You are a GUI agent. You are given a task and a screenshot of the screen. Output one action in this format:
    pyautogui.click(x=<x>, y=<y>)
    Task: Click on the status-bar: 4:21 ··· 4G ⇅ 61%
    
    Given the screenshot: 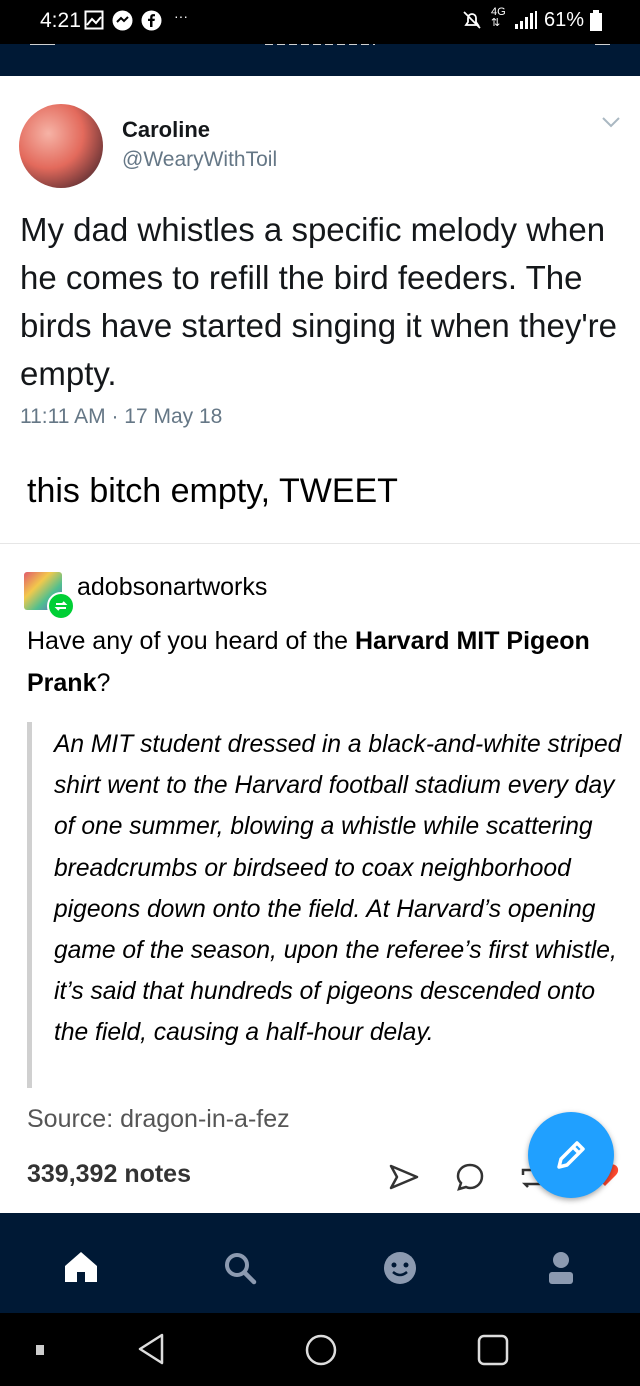 What is the action you would take?
    pyautogui.click(x=320, y=22)
    